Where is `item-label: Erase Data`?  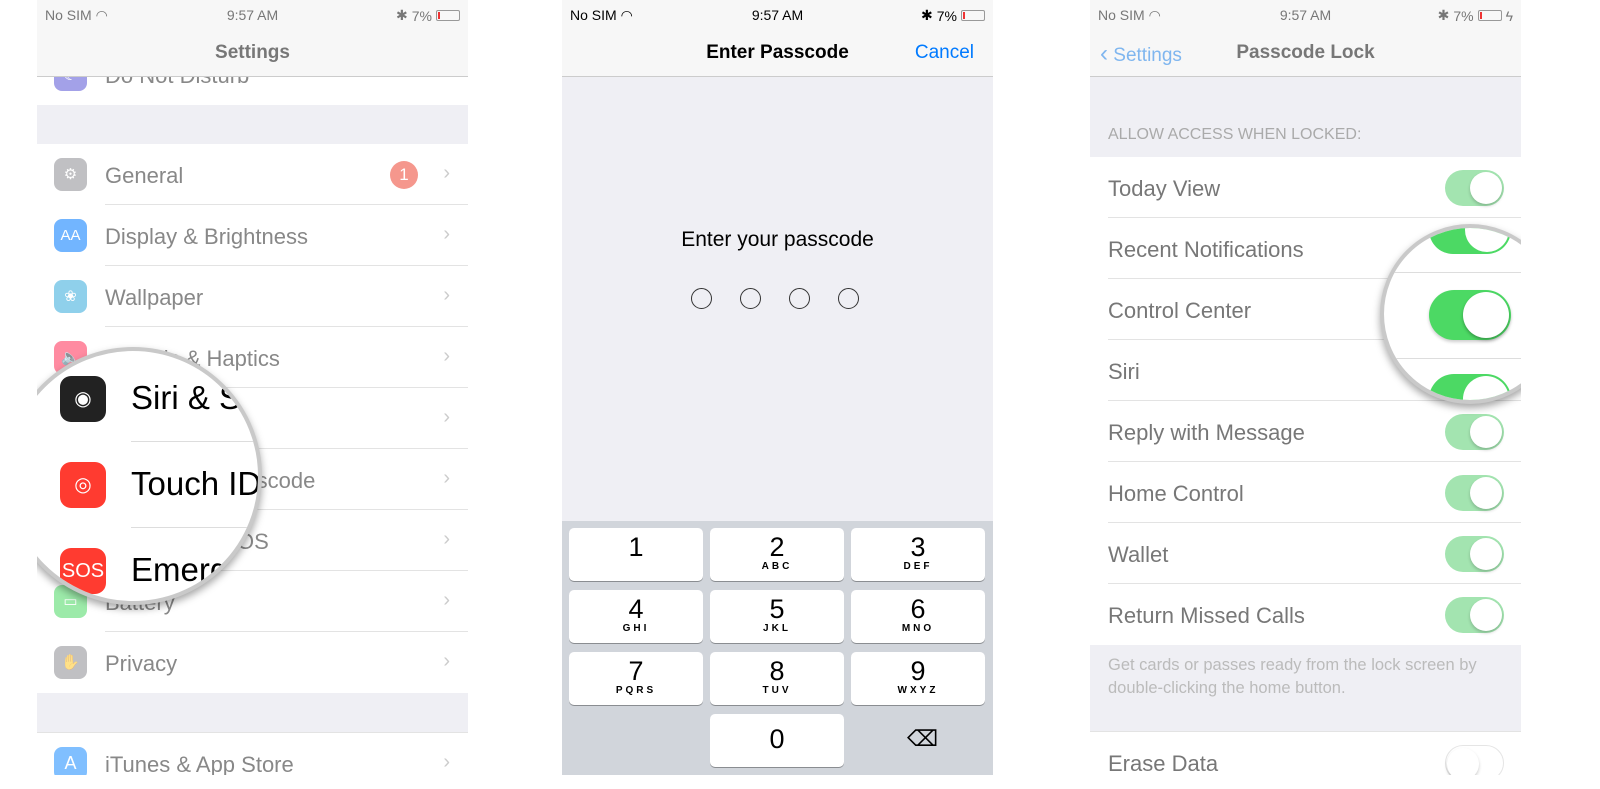 item-label: Erase Data is located at coordinates (1163, 763).